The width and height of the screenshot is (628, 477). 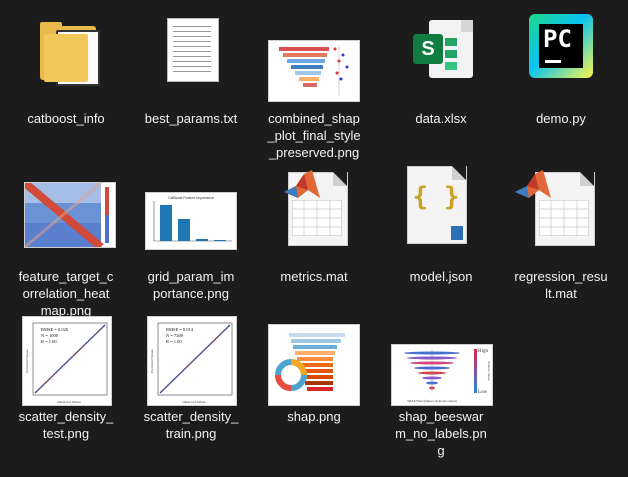 I want to click on file-label: model.json, so click(x=441, y=276).